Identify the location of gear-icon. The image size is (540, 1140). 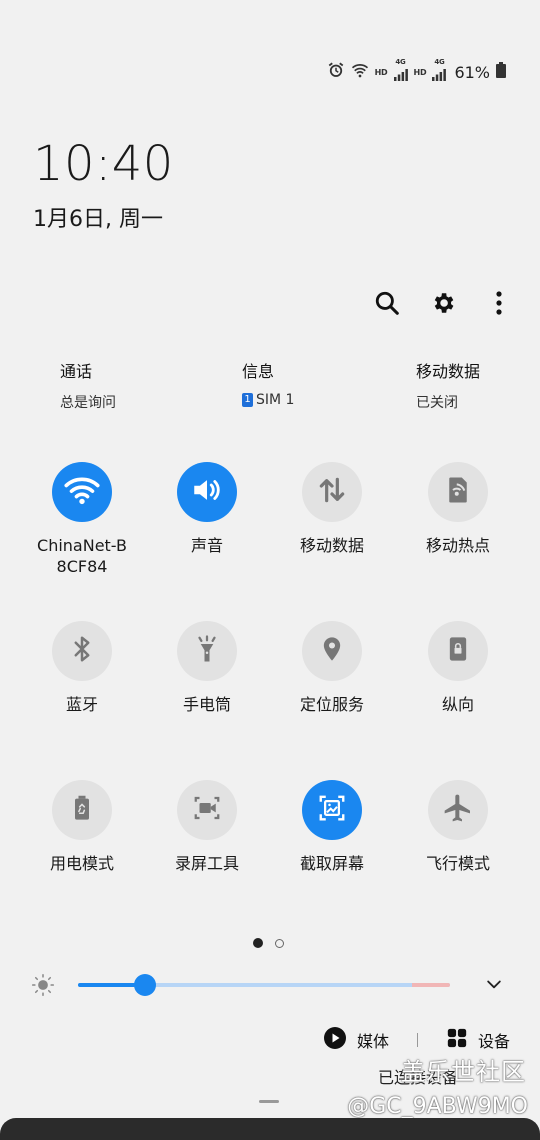
(443, 305).